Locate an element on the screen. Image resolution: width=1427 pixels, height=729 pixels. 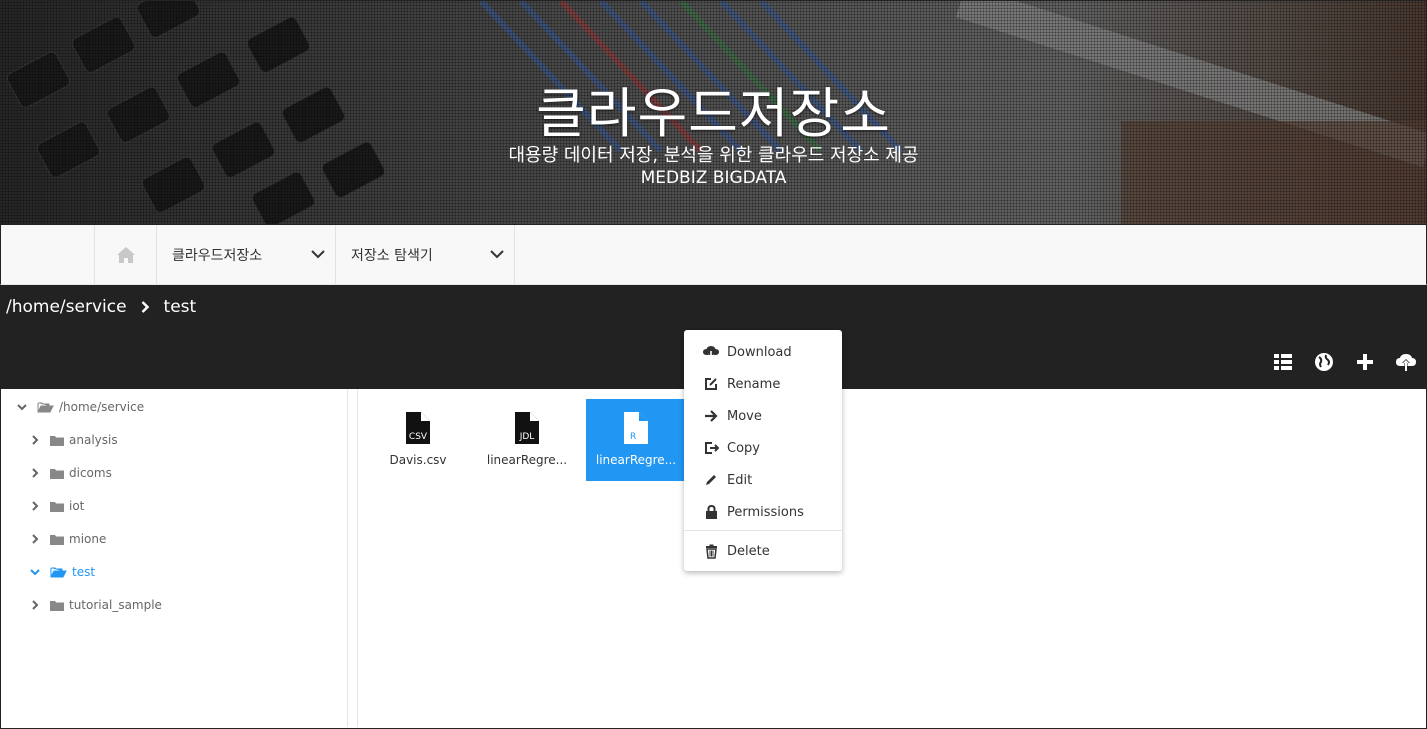
tree-item-iot: iot is located at coordinates (56, 506).